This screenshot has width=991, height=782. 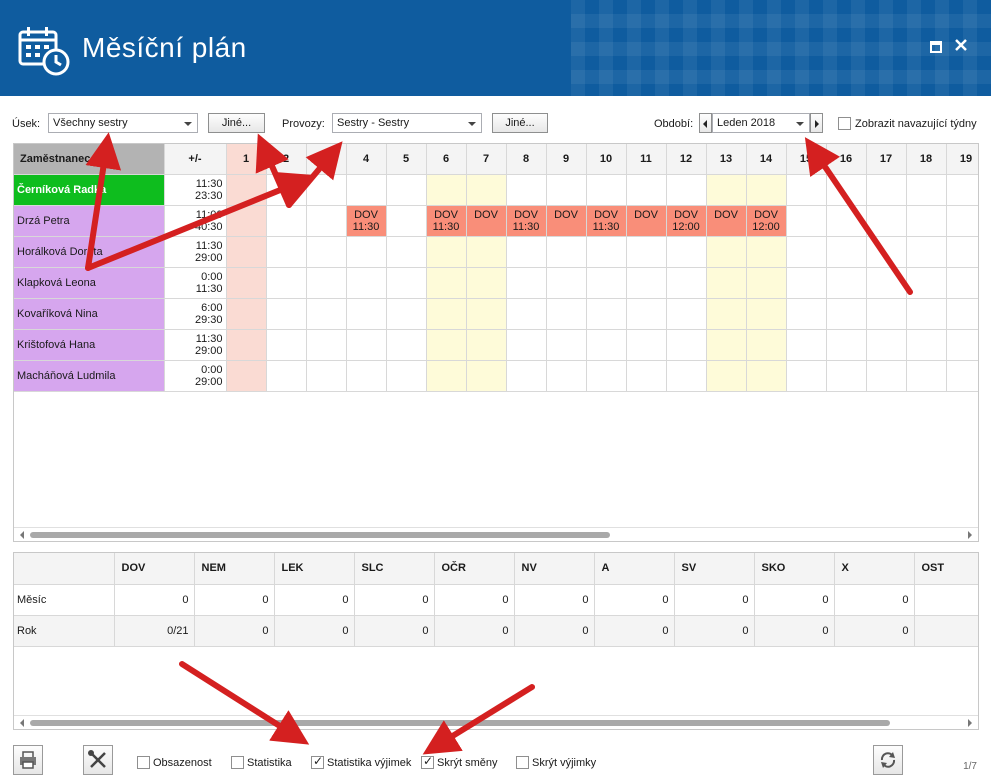 What do you see at coordinates (366, 159) in the screenshot?
I see `day-column-header-4: 4` at bounding box center [366, 159].